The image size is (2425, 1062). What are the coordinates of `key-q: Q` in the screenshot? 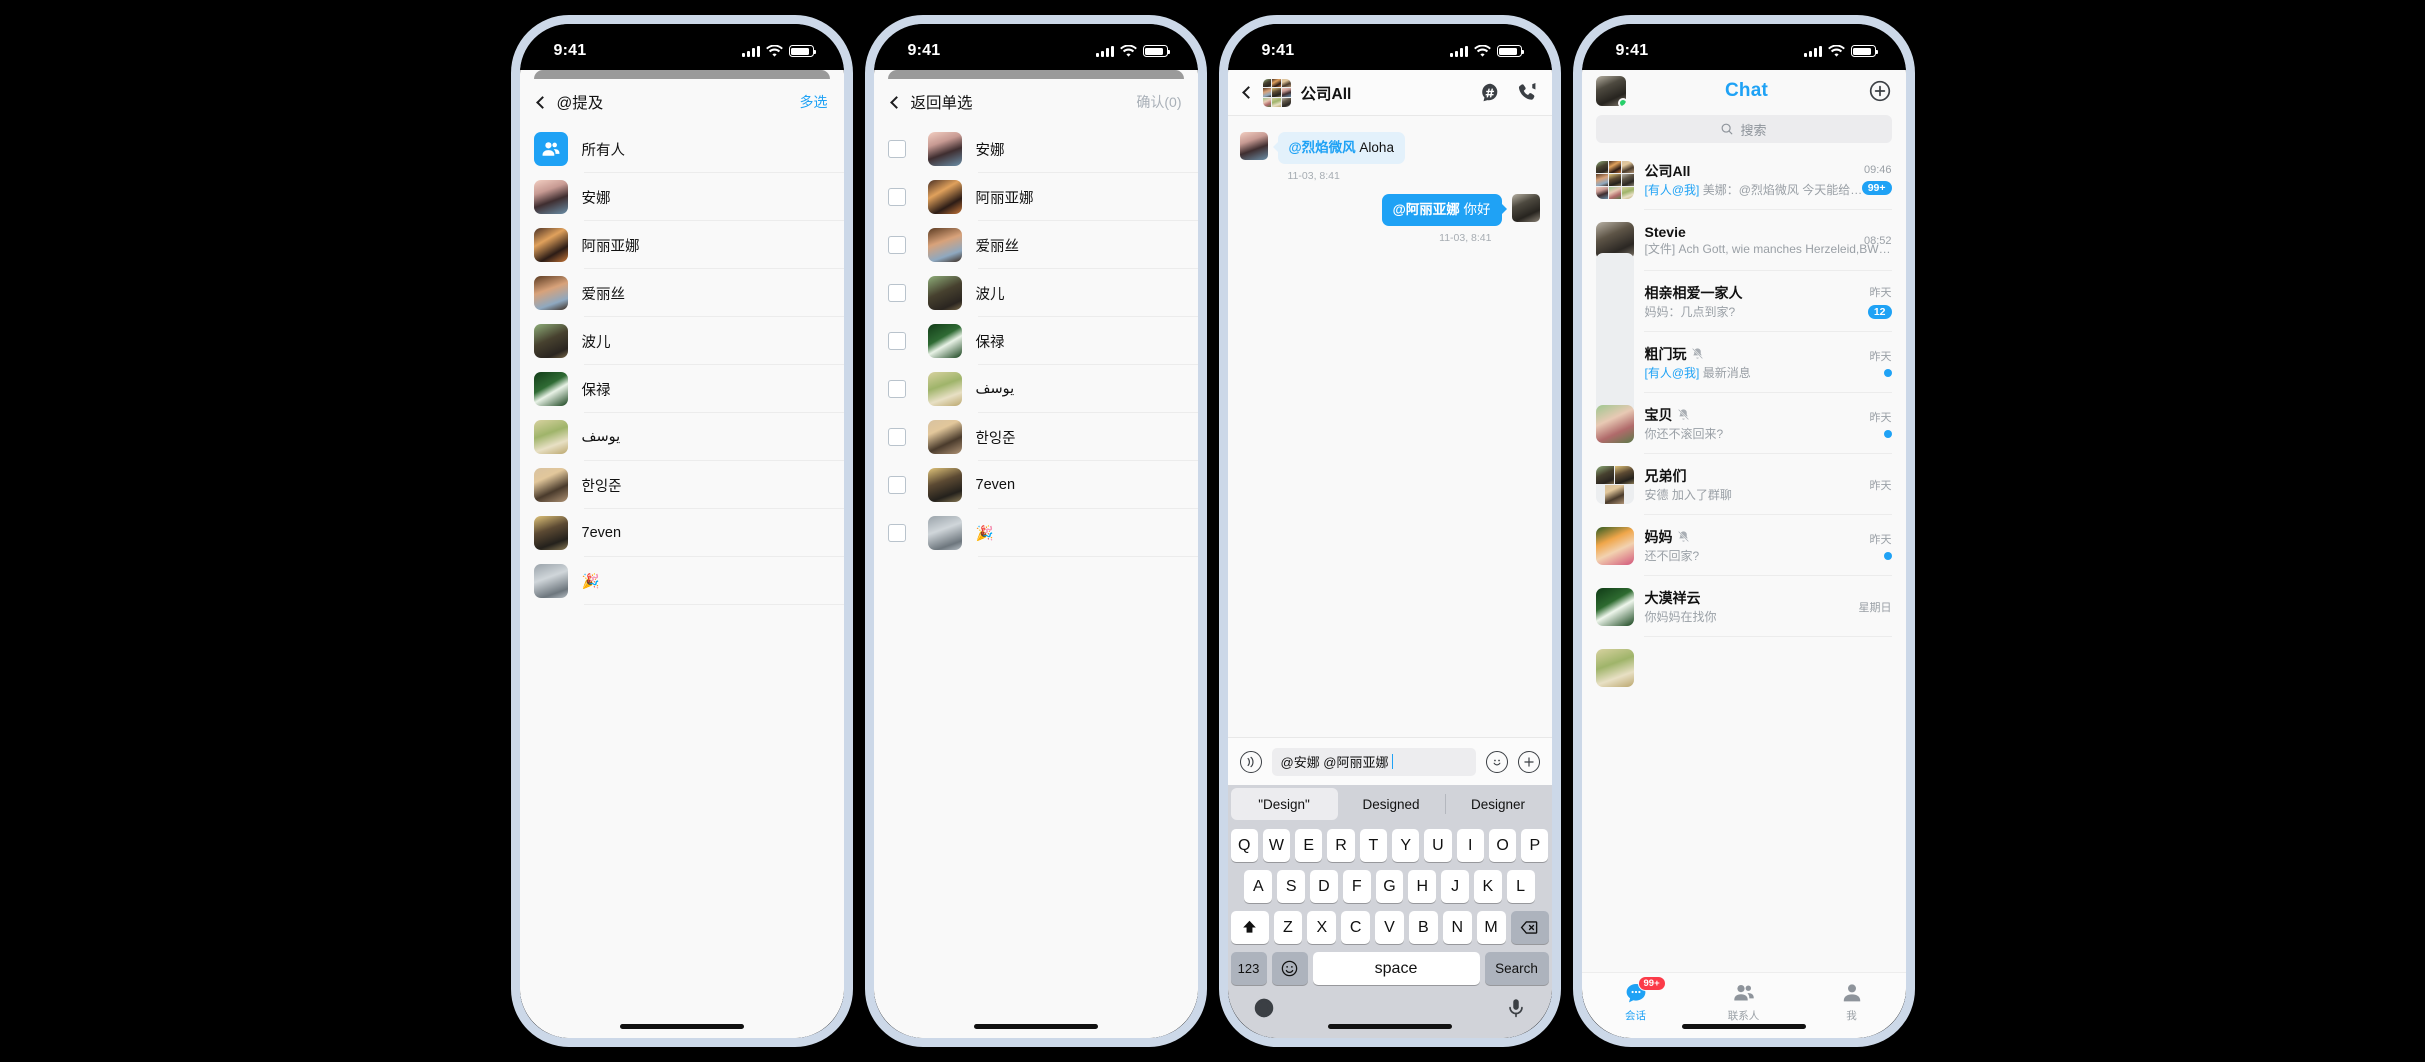 It's located at (1244, 845).